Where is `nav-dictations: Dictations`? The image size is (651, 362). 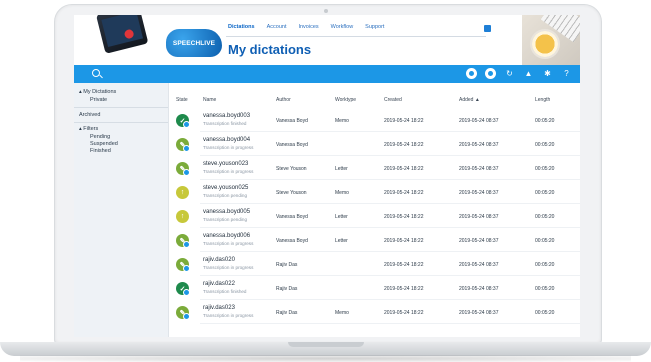 nav-dictations: Dictations is located at coordinates (241, 27).